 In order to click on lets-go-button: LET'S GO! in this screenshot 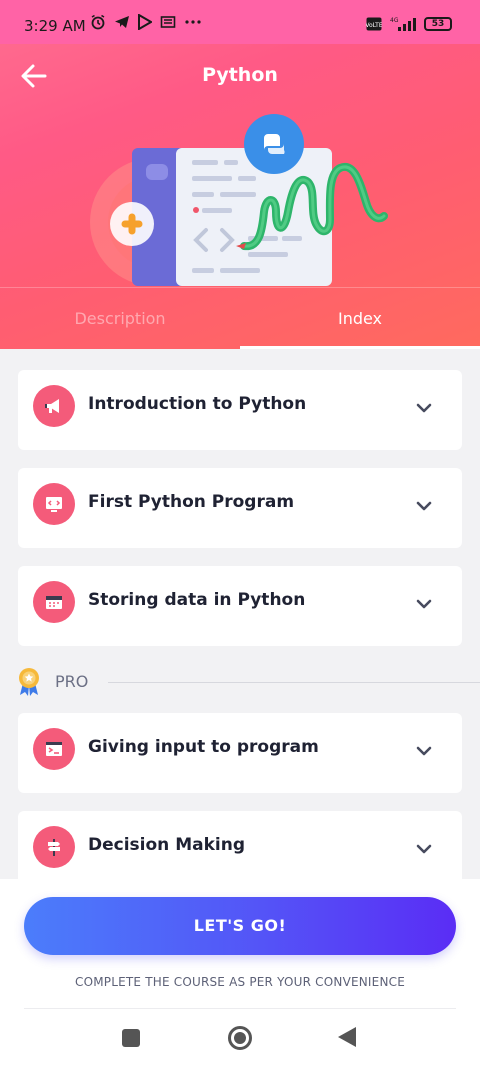, I will do `click(240, 926)`.